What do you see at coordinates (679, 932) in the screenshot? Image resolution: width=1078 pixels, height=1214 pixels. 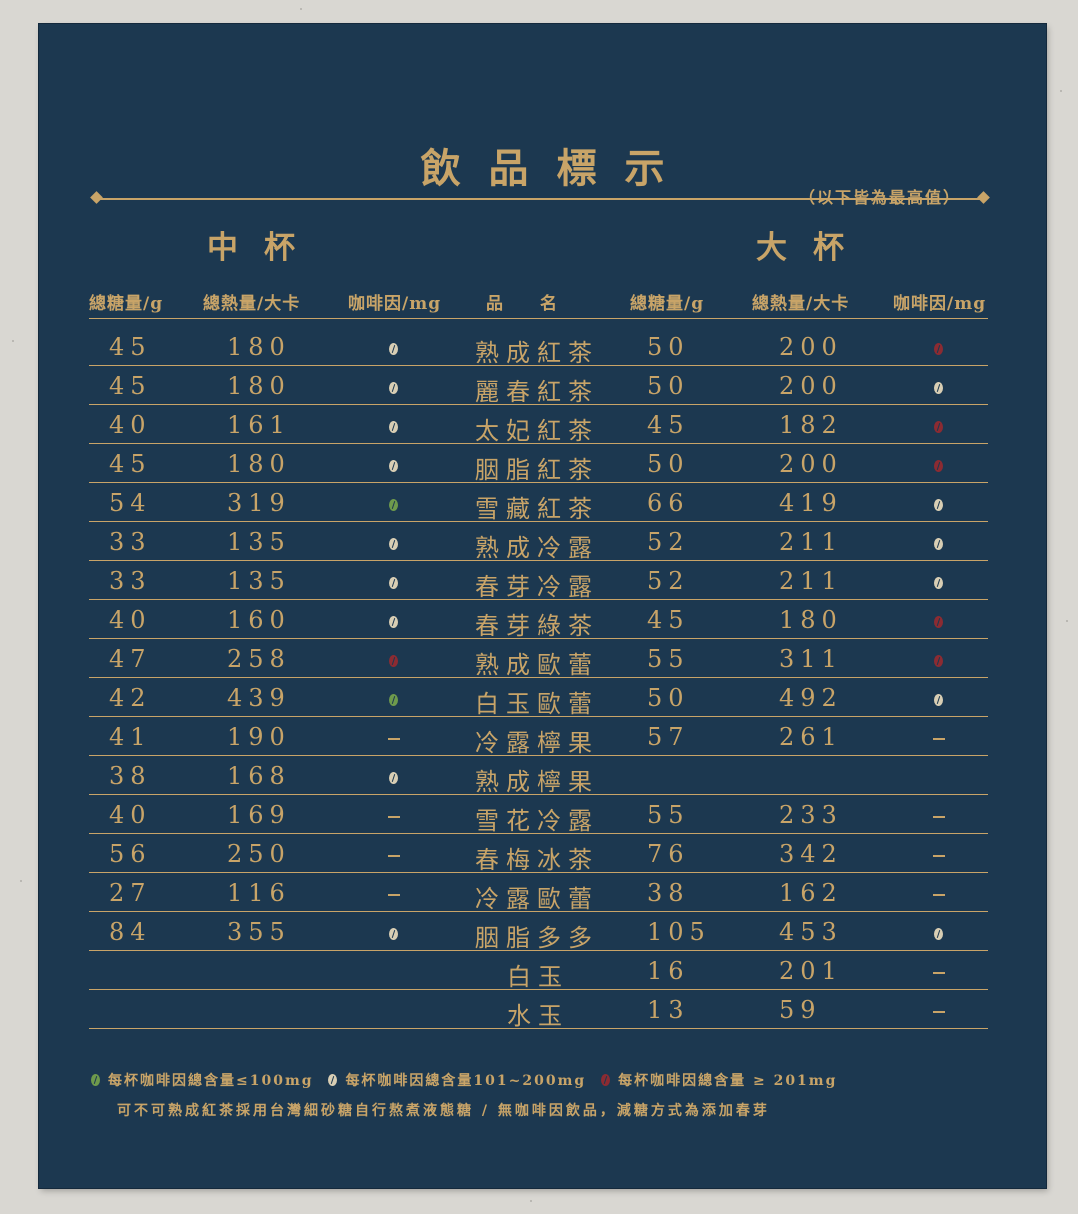 I see `large-sugar: 105` at bounding box center [679, 932].